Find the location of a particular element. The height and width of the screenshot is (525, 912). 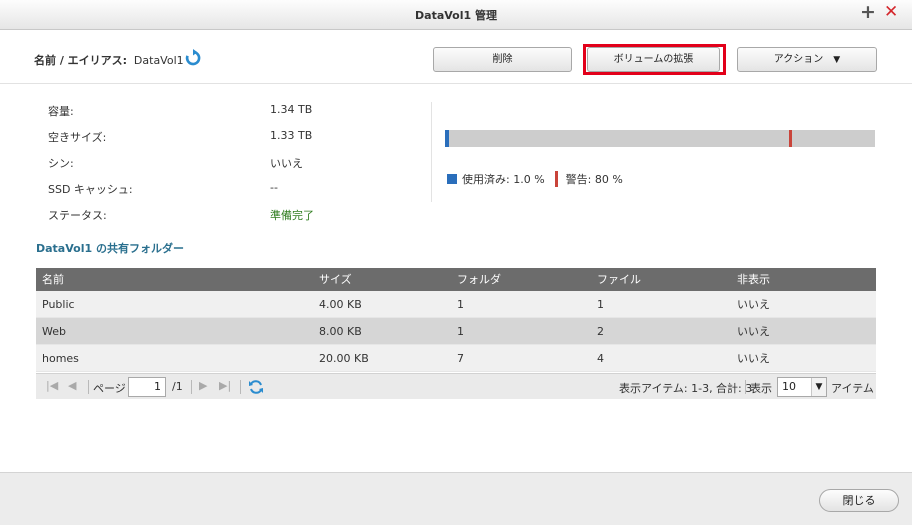

page-number-input: 1 is located at coordinates (147, 387).